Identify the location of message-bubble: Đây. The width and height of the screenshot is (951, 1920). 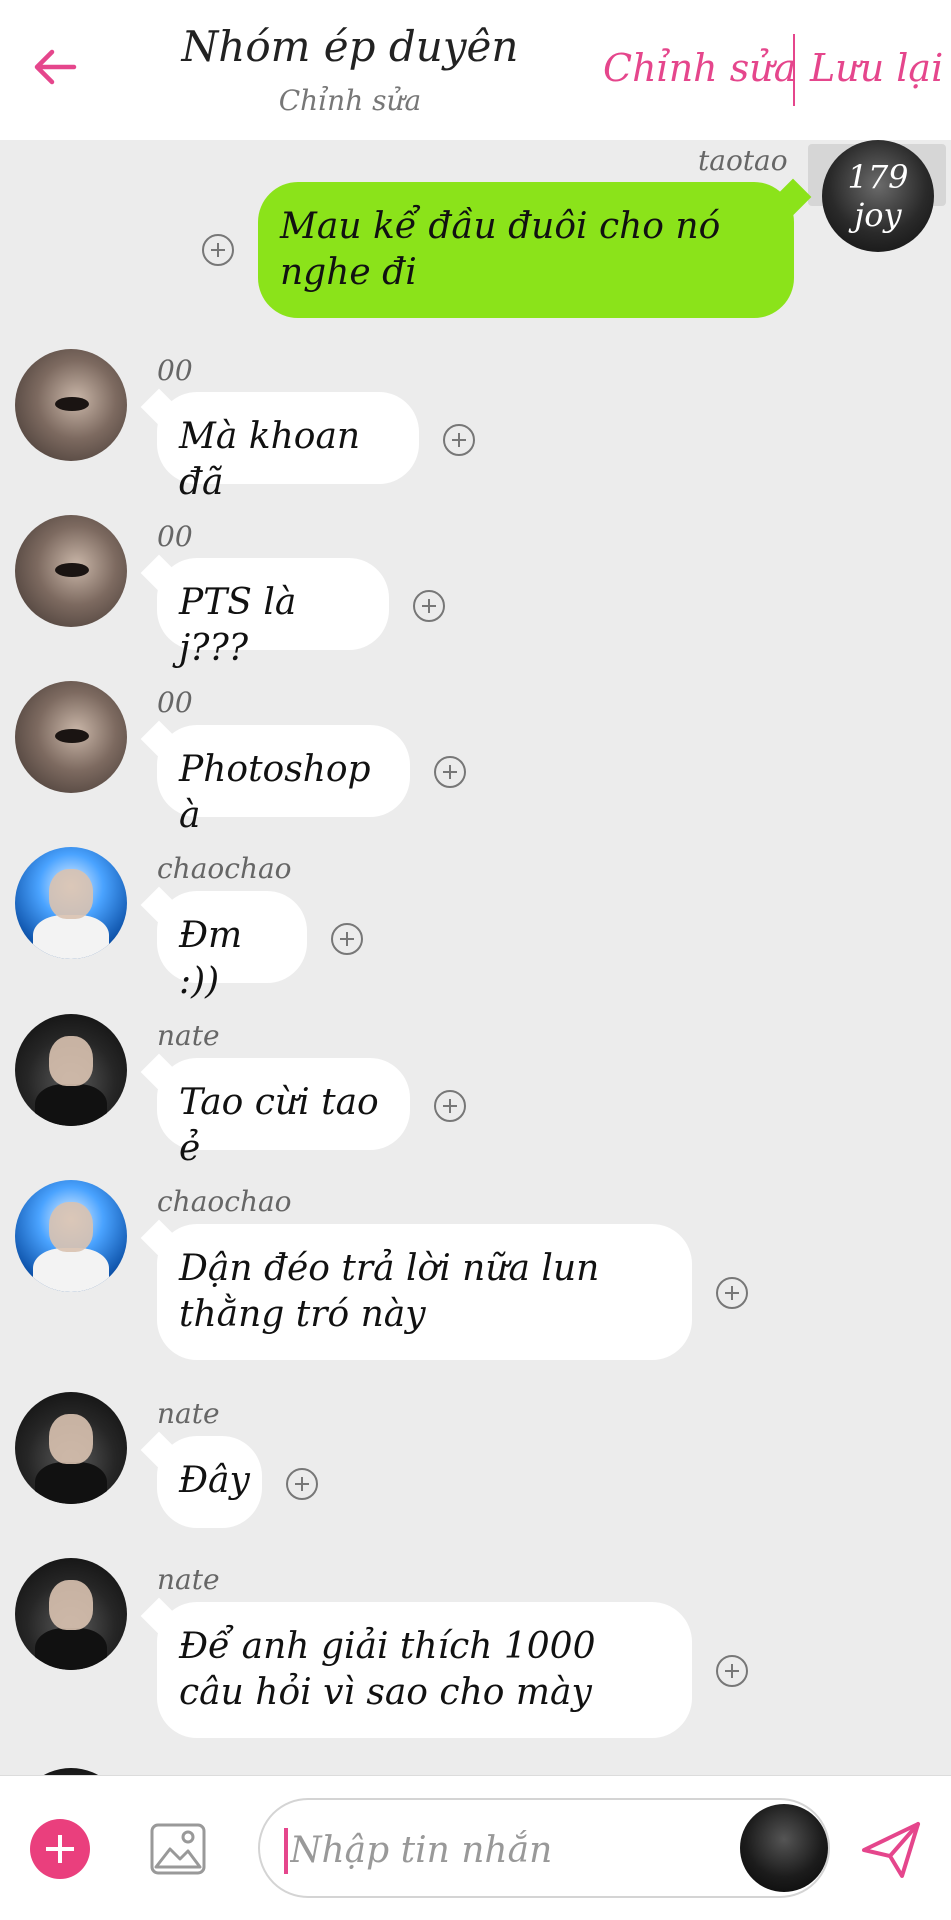
(209, 1482).